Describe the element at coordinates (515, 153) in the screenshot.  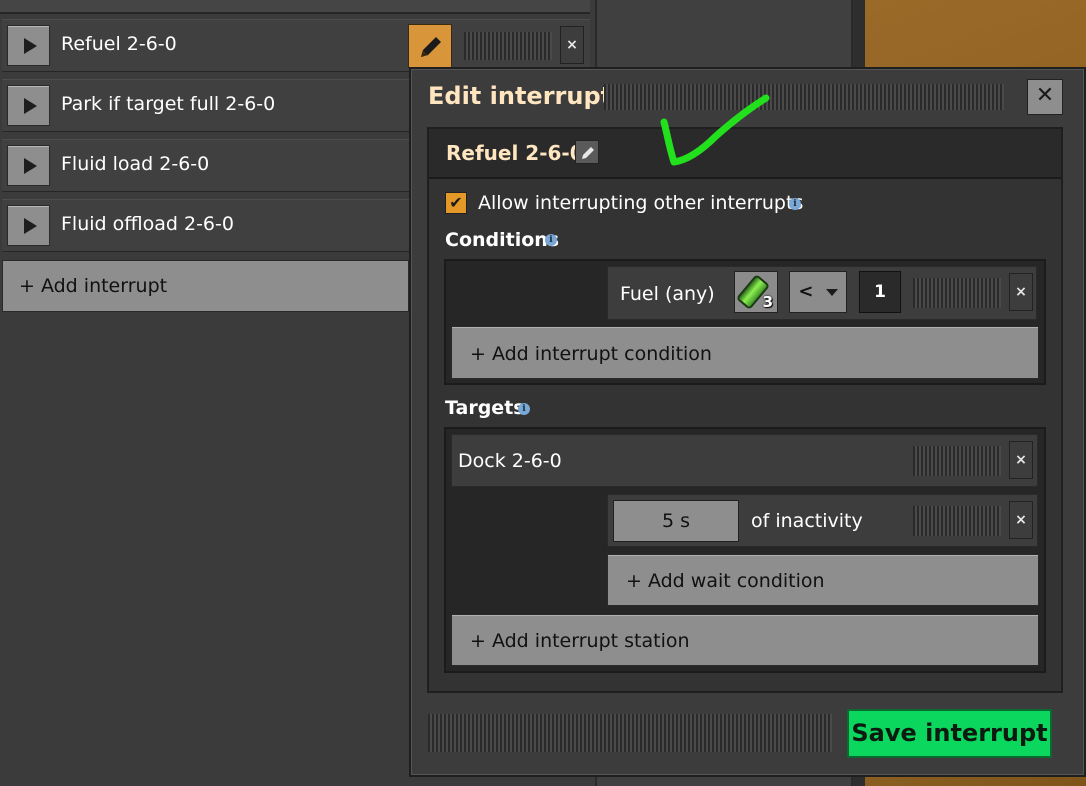
I see `interrupt-name: Refuel 2-6-0` at that location.